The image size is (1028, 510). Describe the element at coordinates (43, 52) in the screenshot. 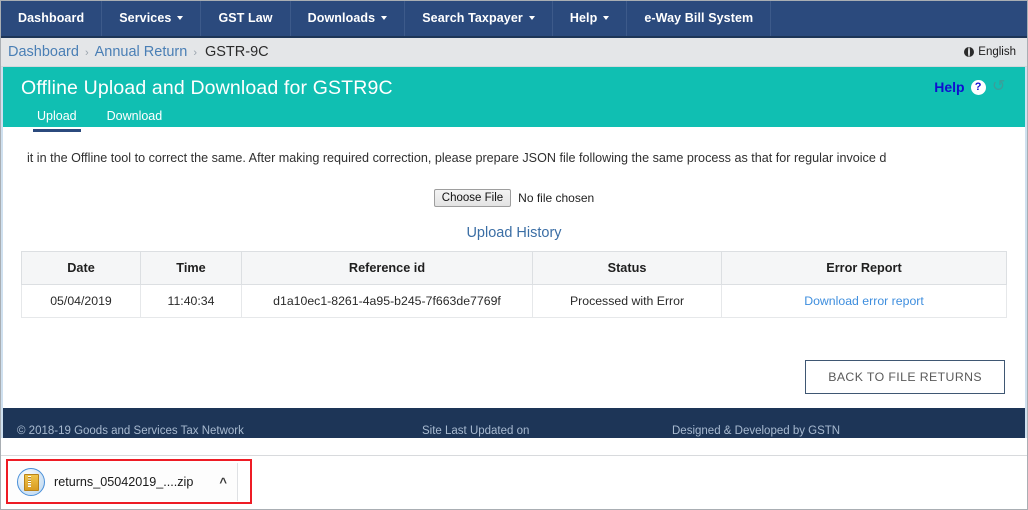

I see `breadcrumb-item-dashboard: Dashboard` at that location.